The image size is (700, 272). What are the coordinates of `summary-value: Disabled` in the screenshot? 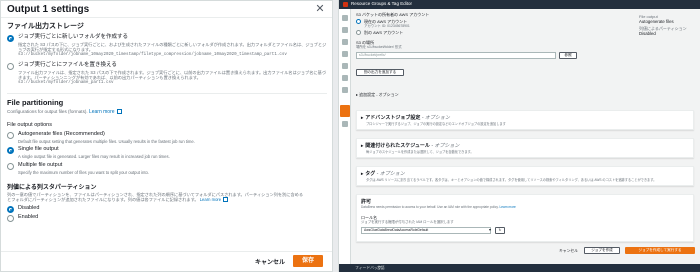 It's located at (647, 33).